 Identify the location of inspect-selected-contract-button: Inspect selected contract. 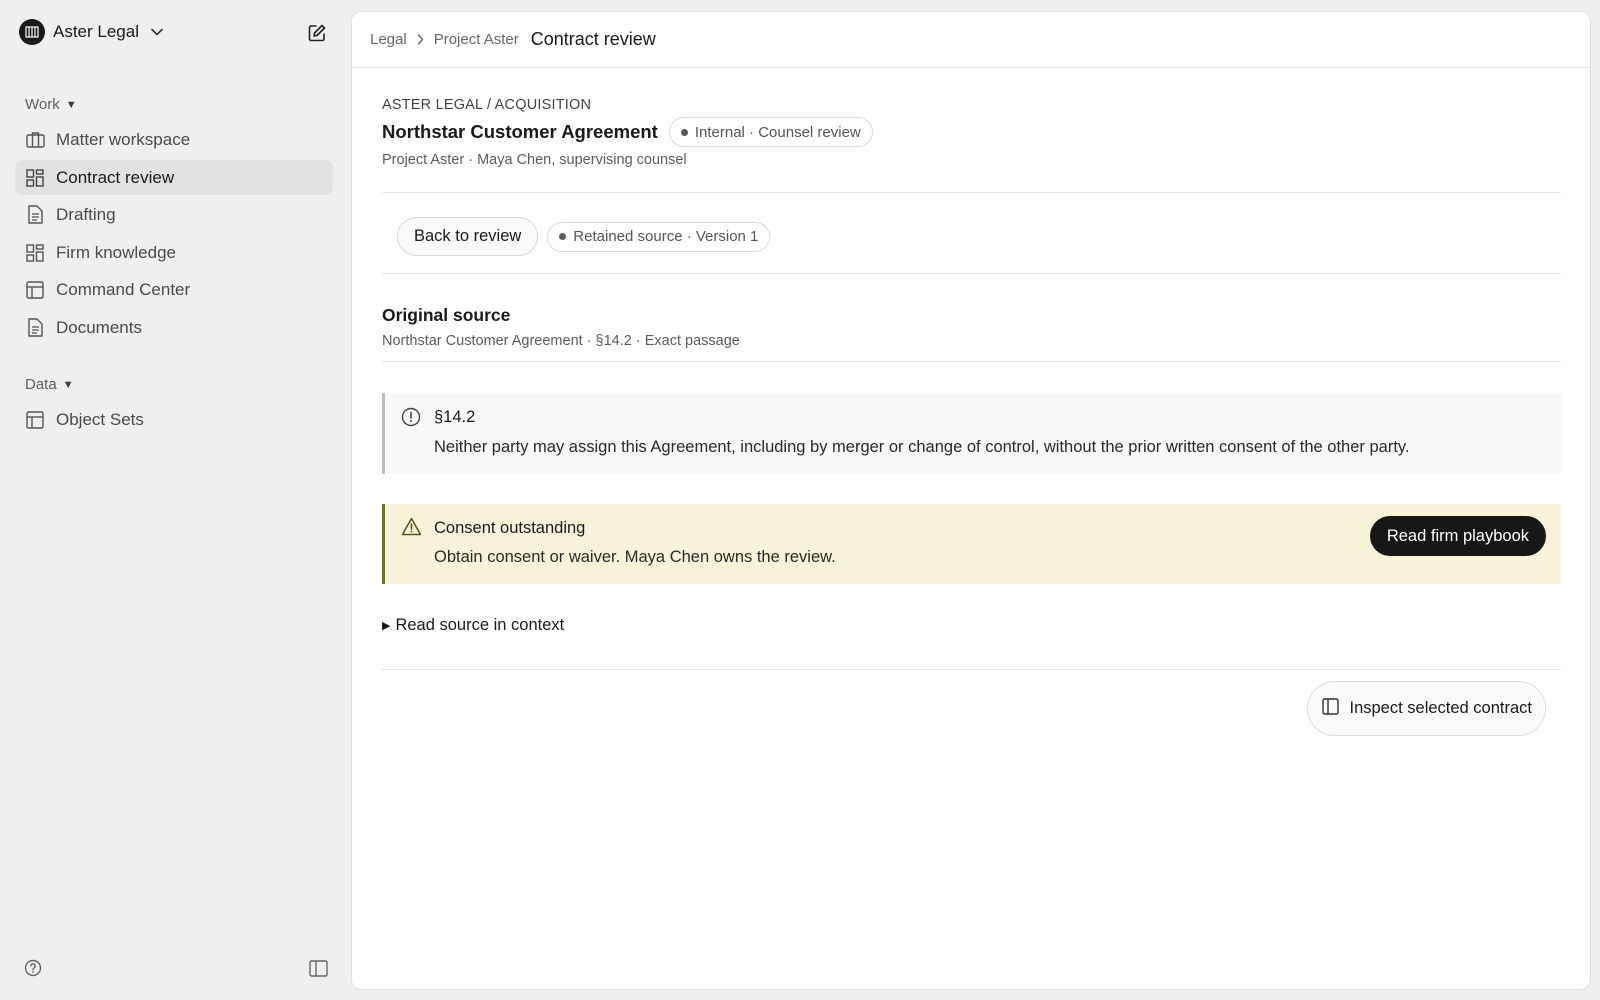
(1426, 708).